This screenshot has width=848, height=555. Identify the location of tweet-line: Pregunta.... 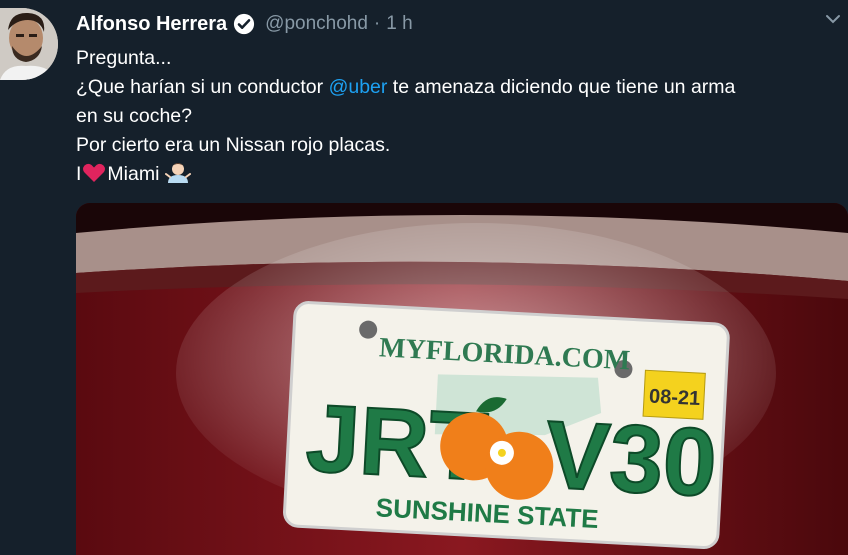
(124, 58).